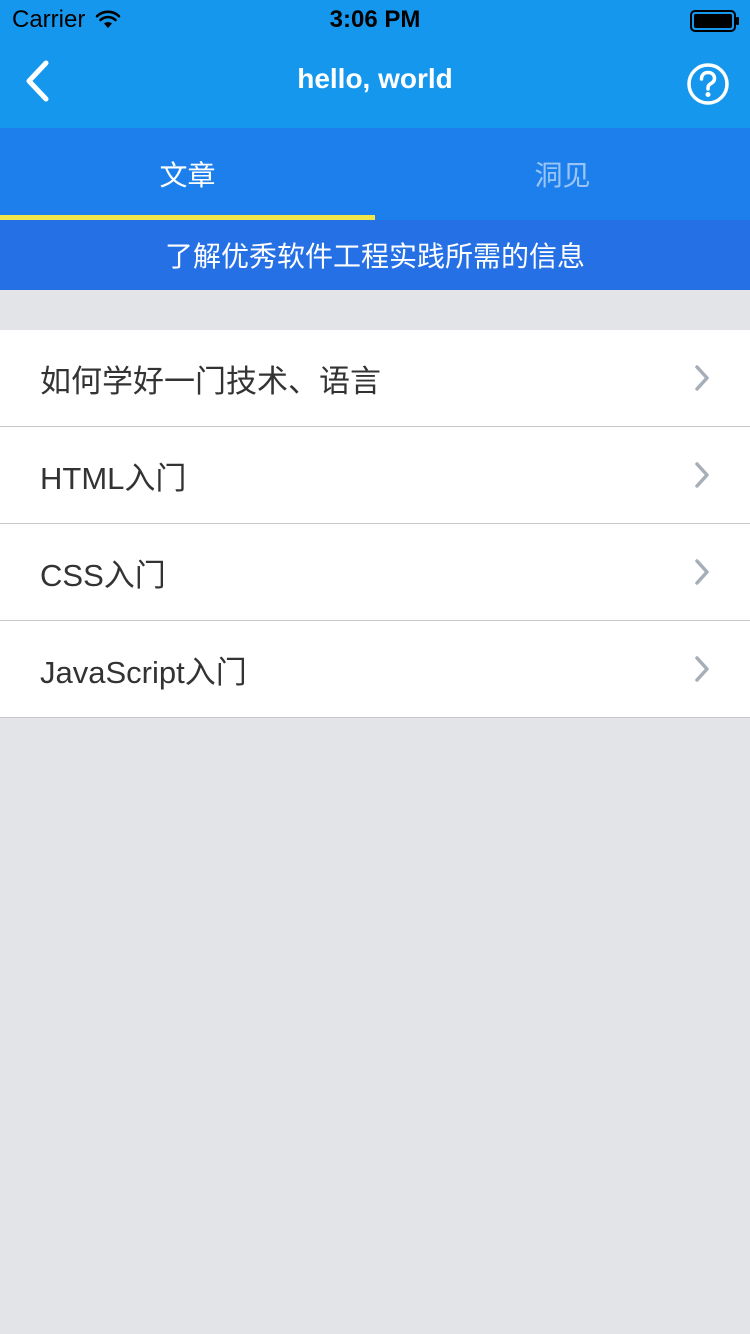  I want to click on list-item-label: 如何学好一门技术、语言, so click(210, 381).